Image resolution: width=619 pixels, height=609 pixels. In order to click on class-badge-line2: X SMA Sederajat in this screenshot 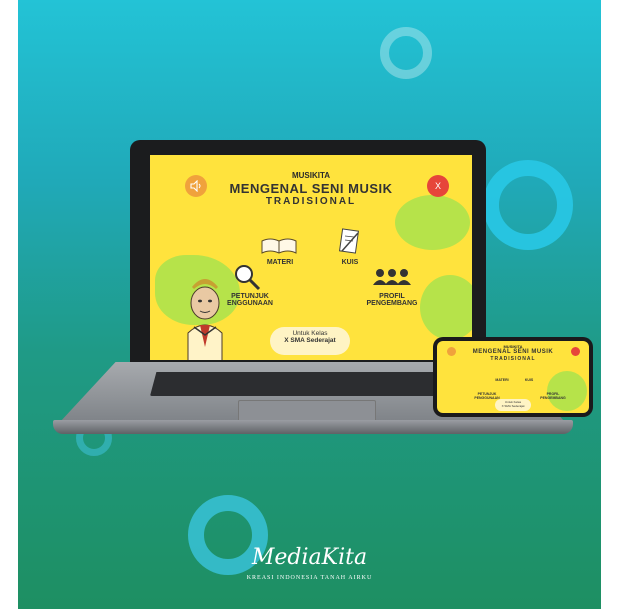, I will do `click(310, 340)`.